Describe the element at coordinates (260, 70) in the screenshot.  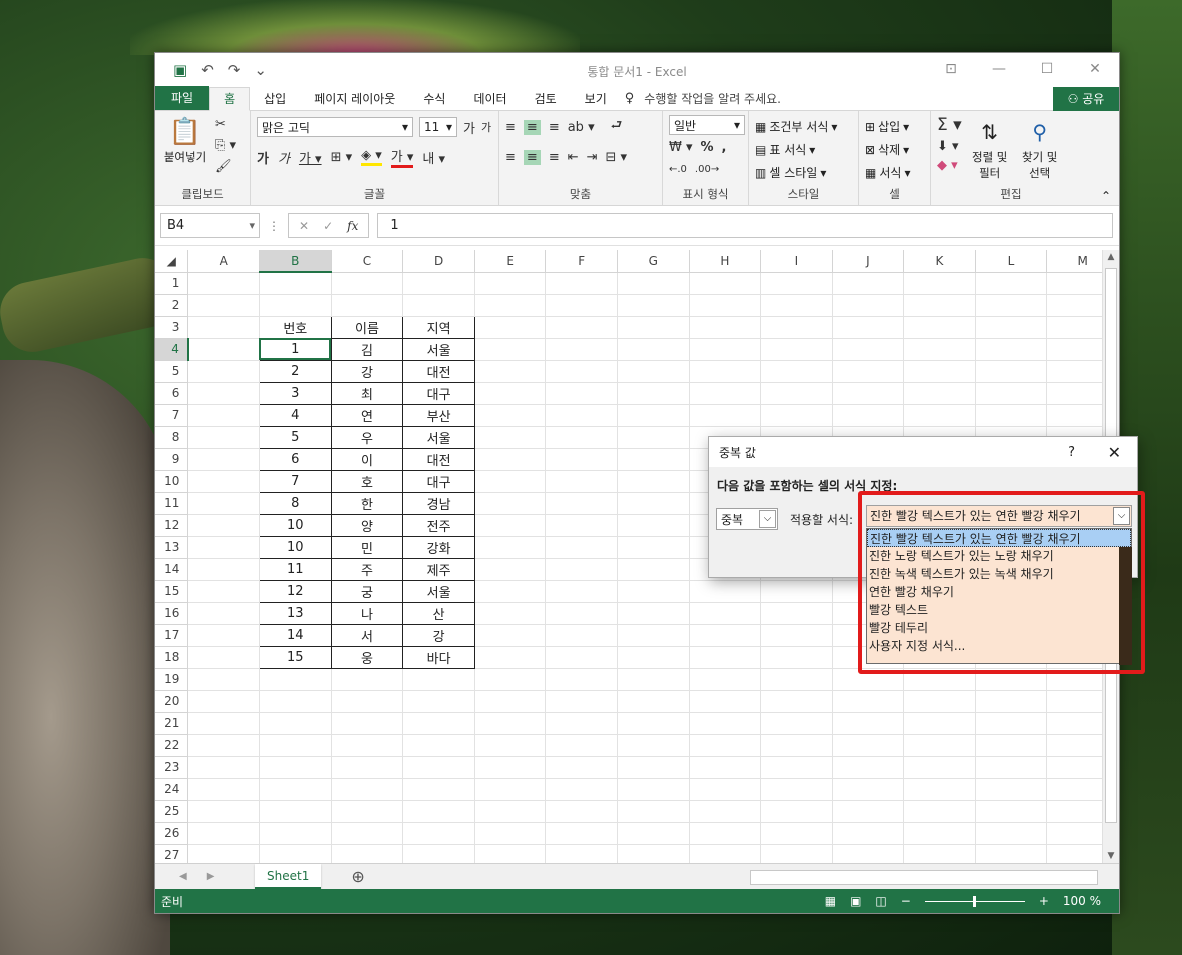
I see `customize-qat-icon: ⌄` at that location.